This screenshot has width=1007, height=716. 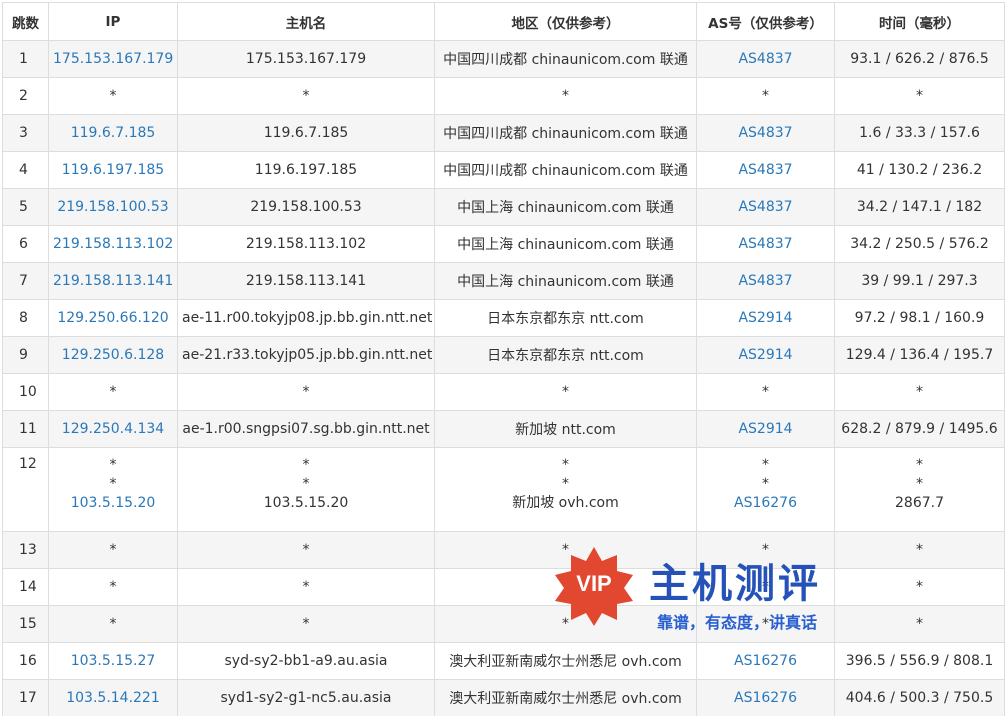 I want to click on cell-time: 396.5 / 556.9 / 808.1, so click(x=919, y=661).